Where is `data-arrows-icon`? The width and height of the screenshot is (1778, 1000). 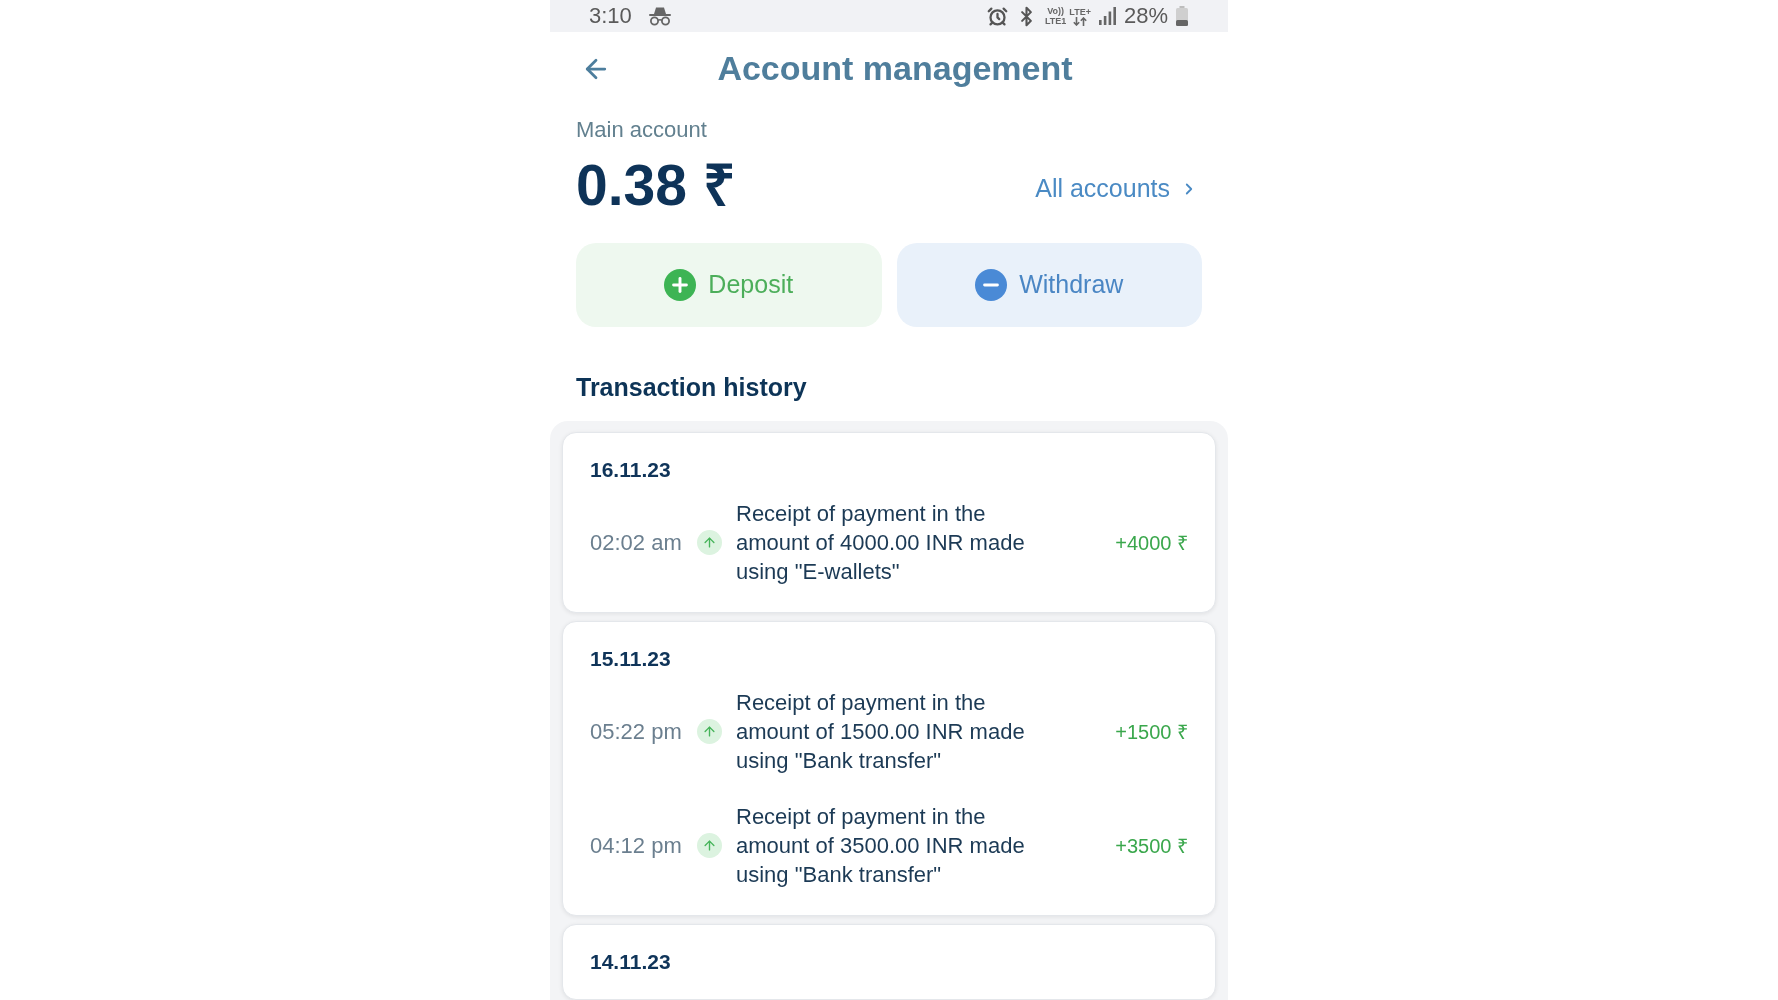
data-arrows-icon is located at coordinates (1080, 21).